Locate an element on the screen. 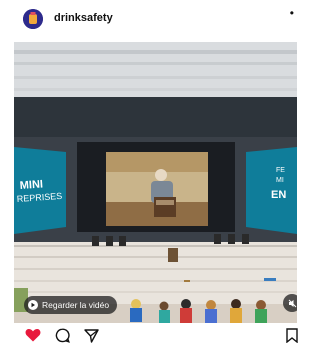 Image resolution: width=320 pixels, height=348 pixels. svg-text: MI is located at coordinates (280, 180).